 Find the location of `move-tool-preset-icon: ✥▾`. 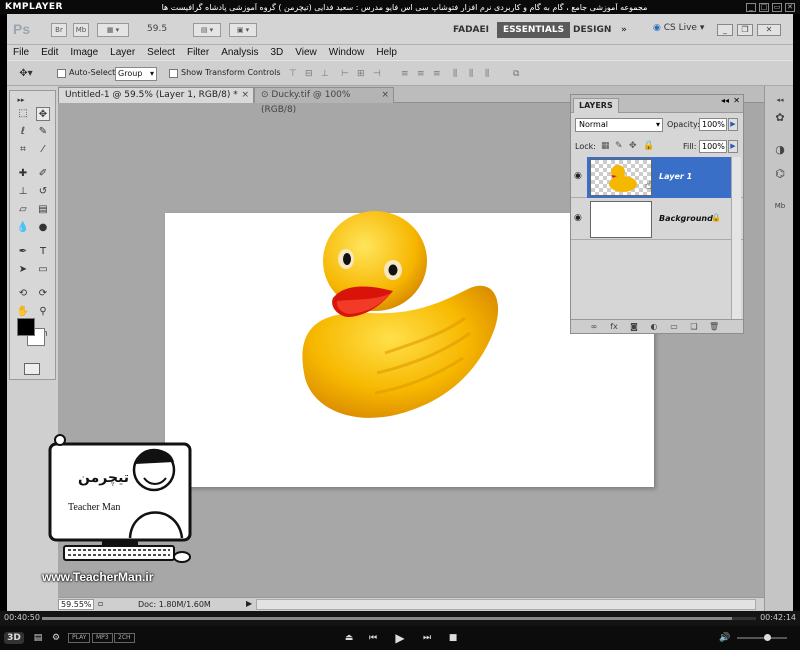

move-tool-preset-icon: ✥▾ is located at coordinates (26, 74).